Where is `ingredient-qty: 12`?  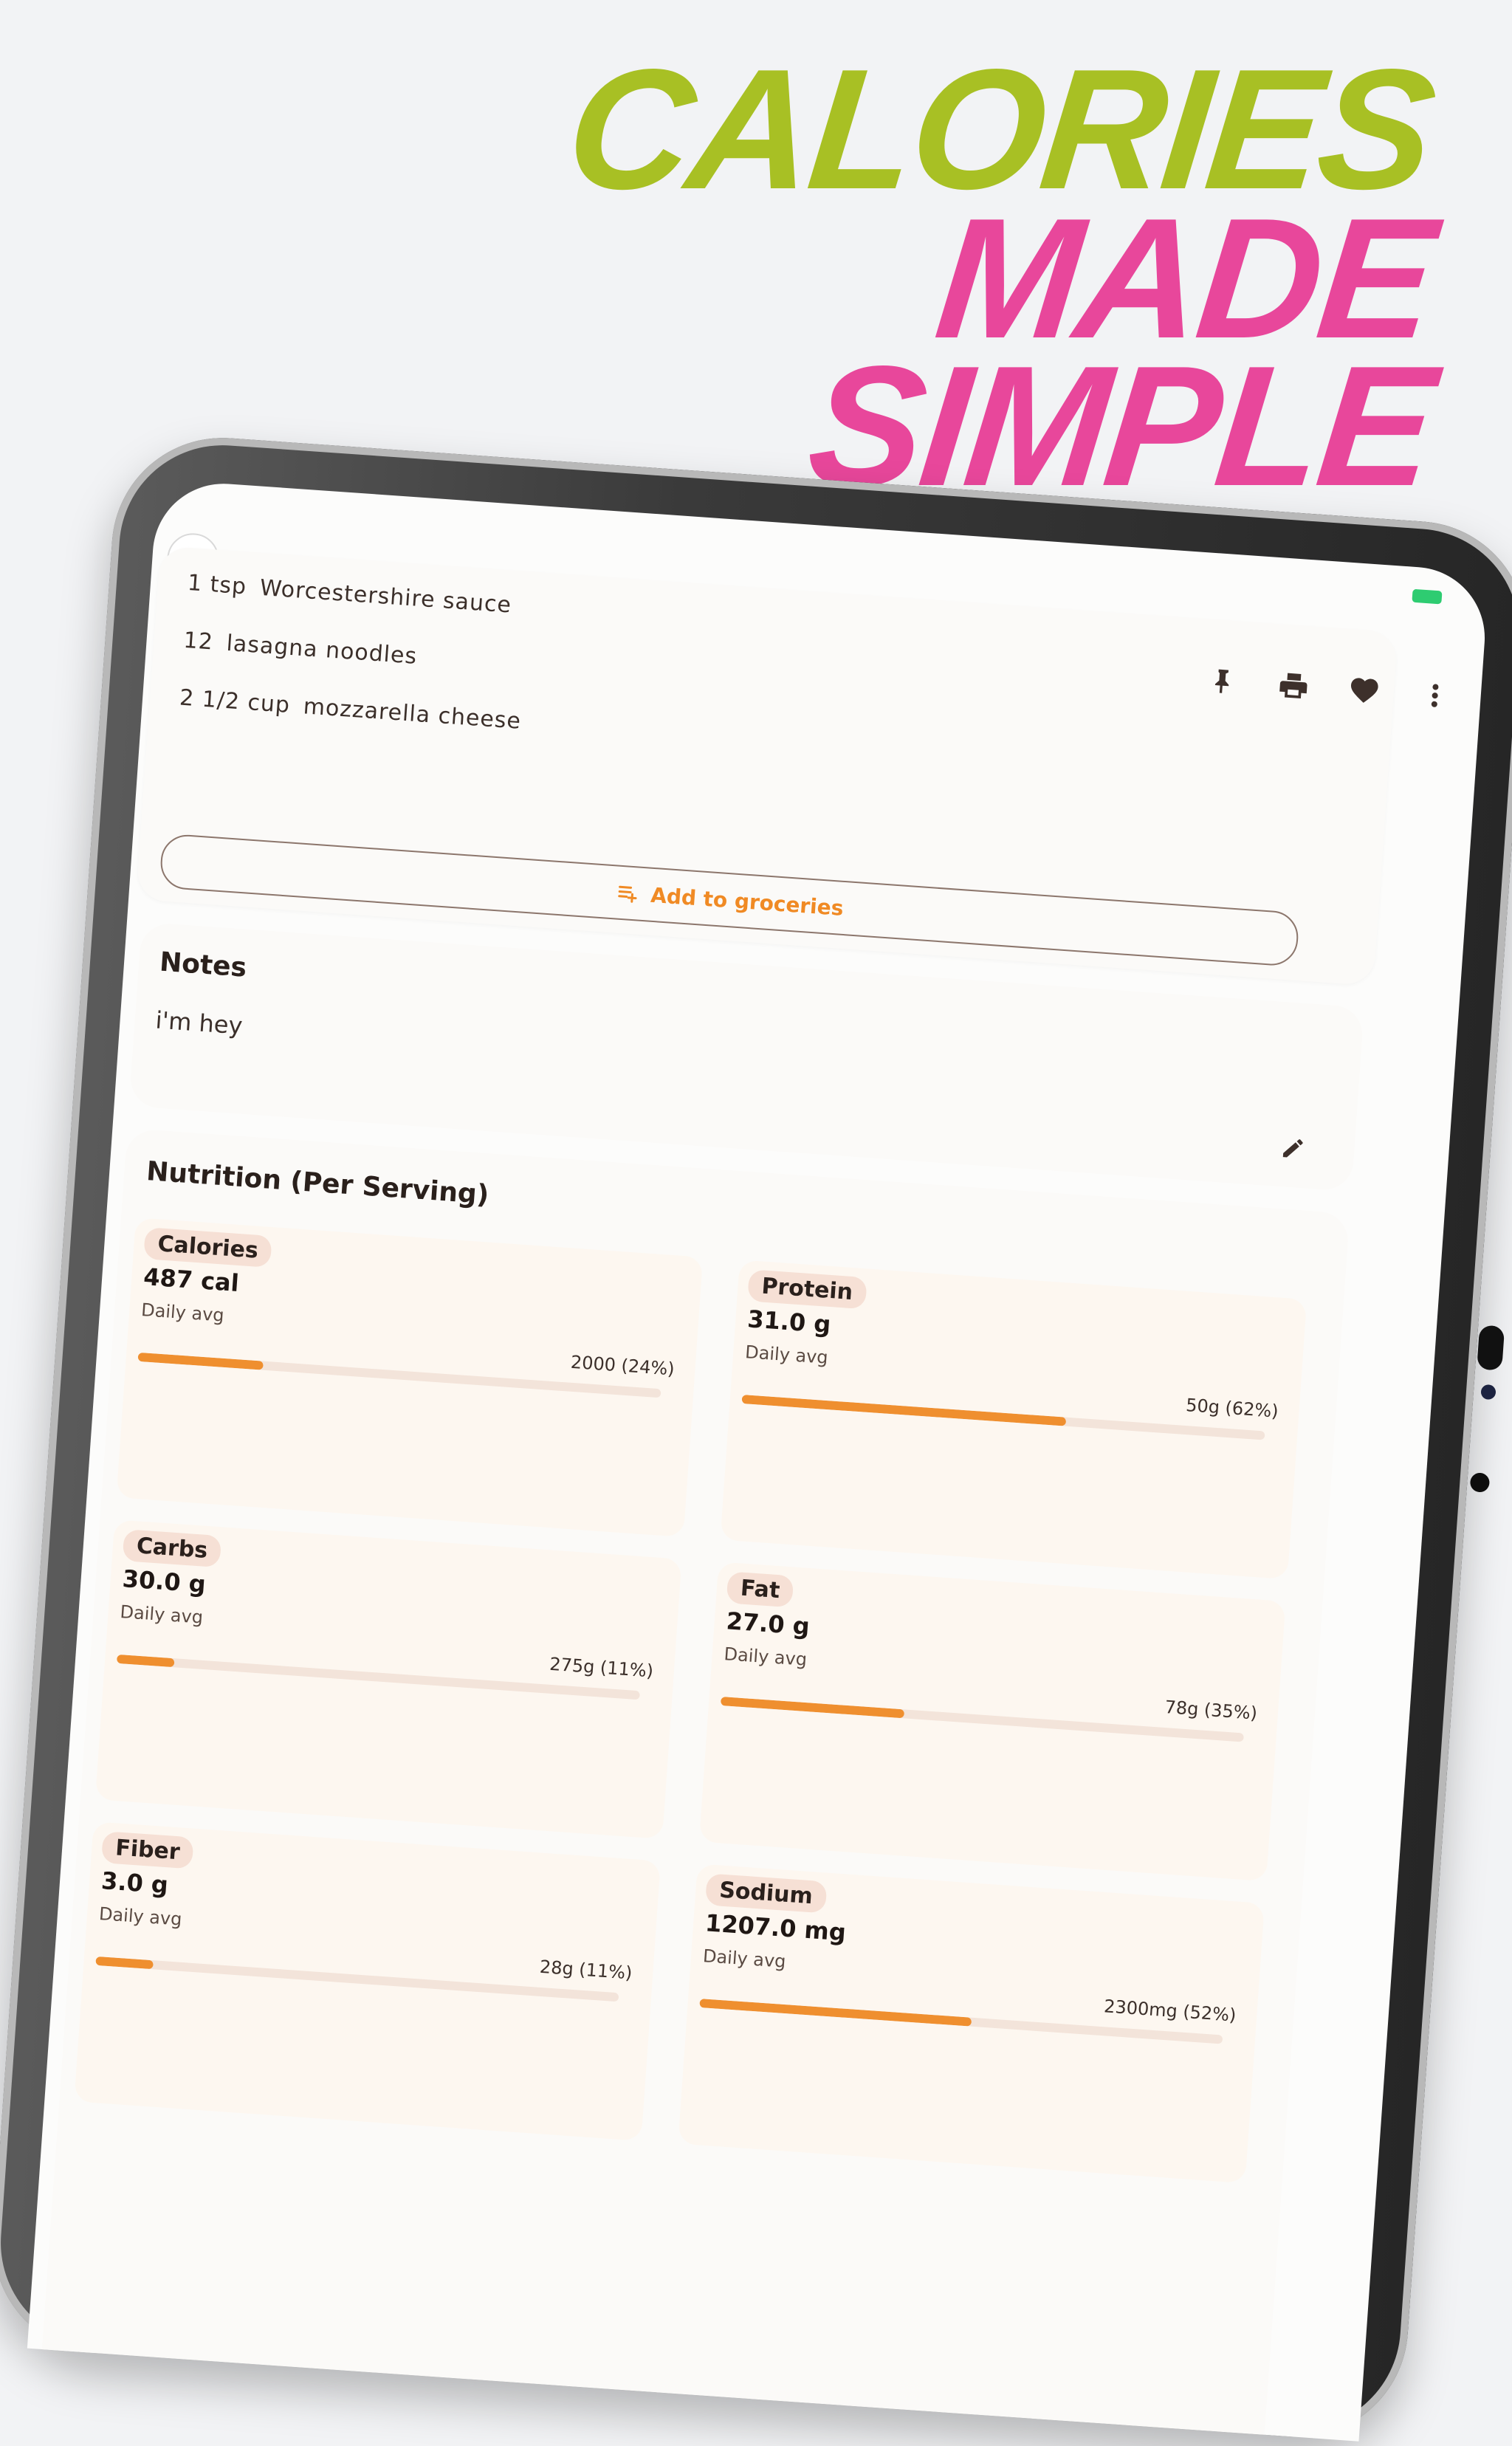 ingredient-qty: 12 is located at coordinates (198, 641).